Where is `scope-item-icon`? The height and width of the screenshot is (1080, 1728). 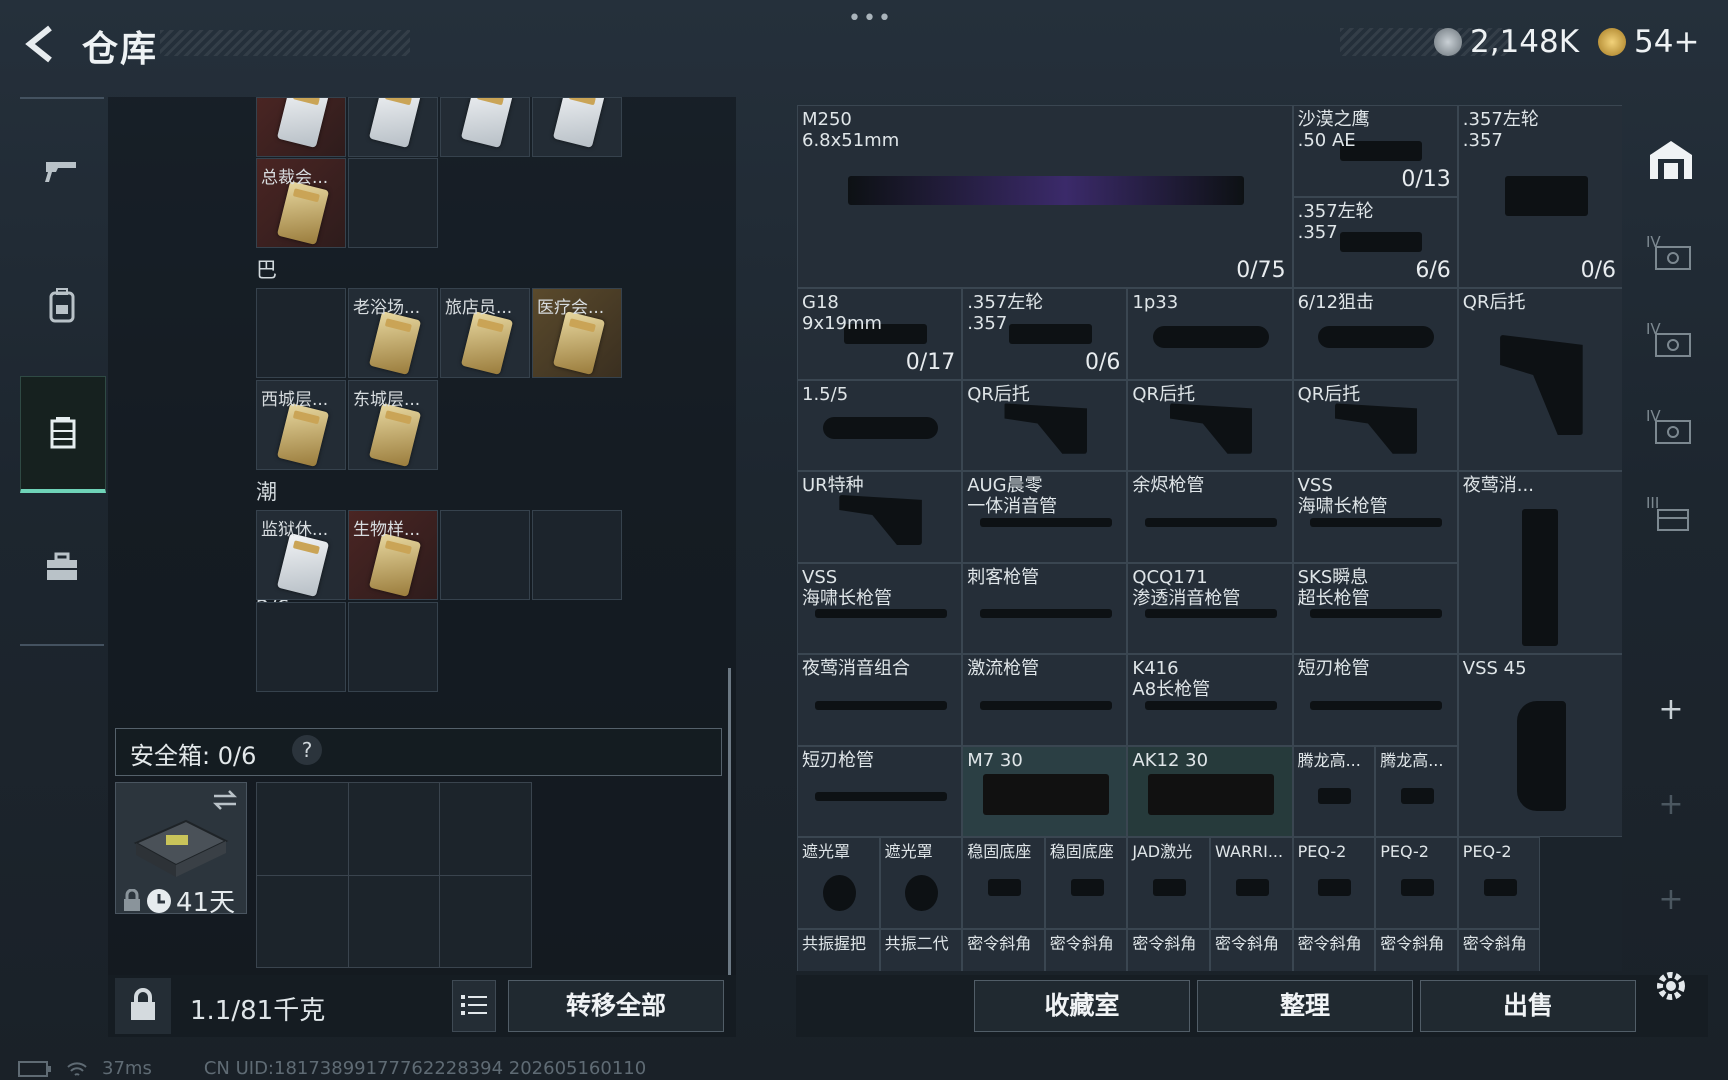
scope-item-icon is located at coordinates (880, 428).